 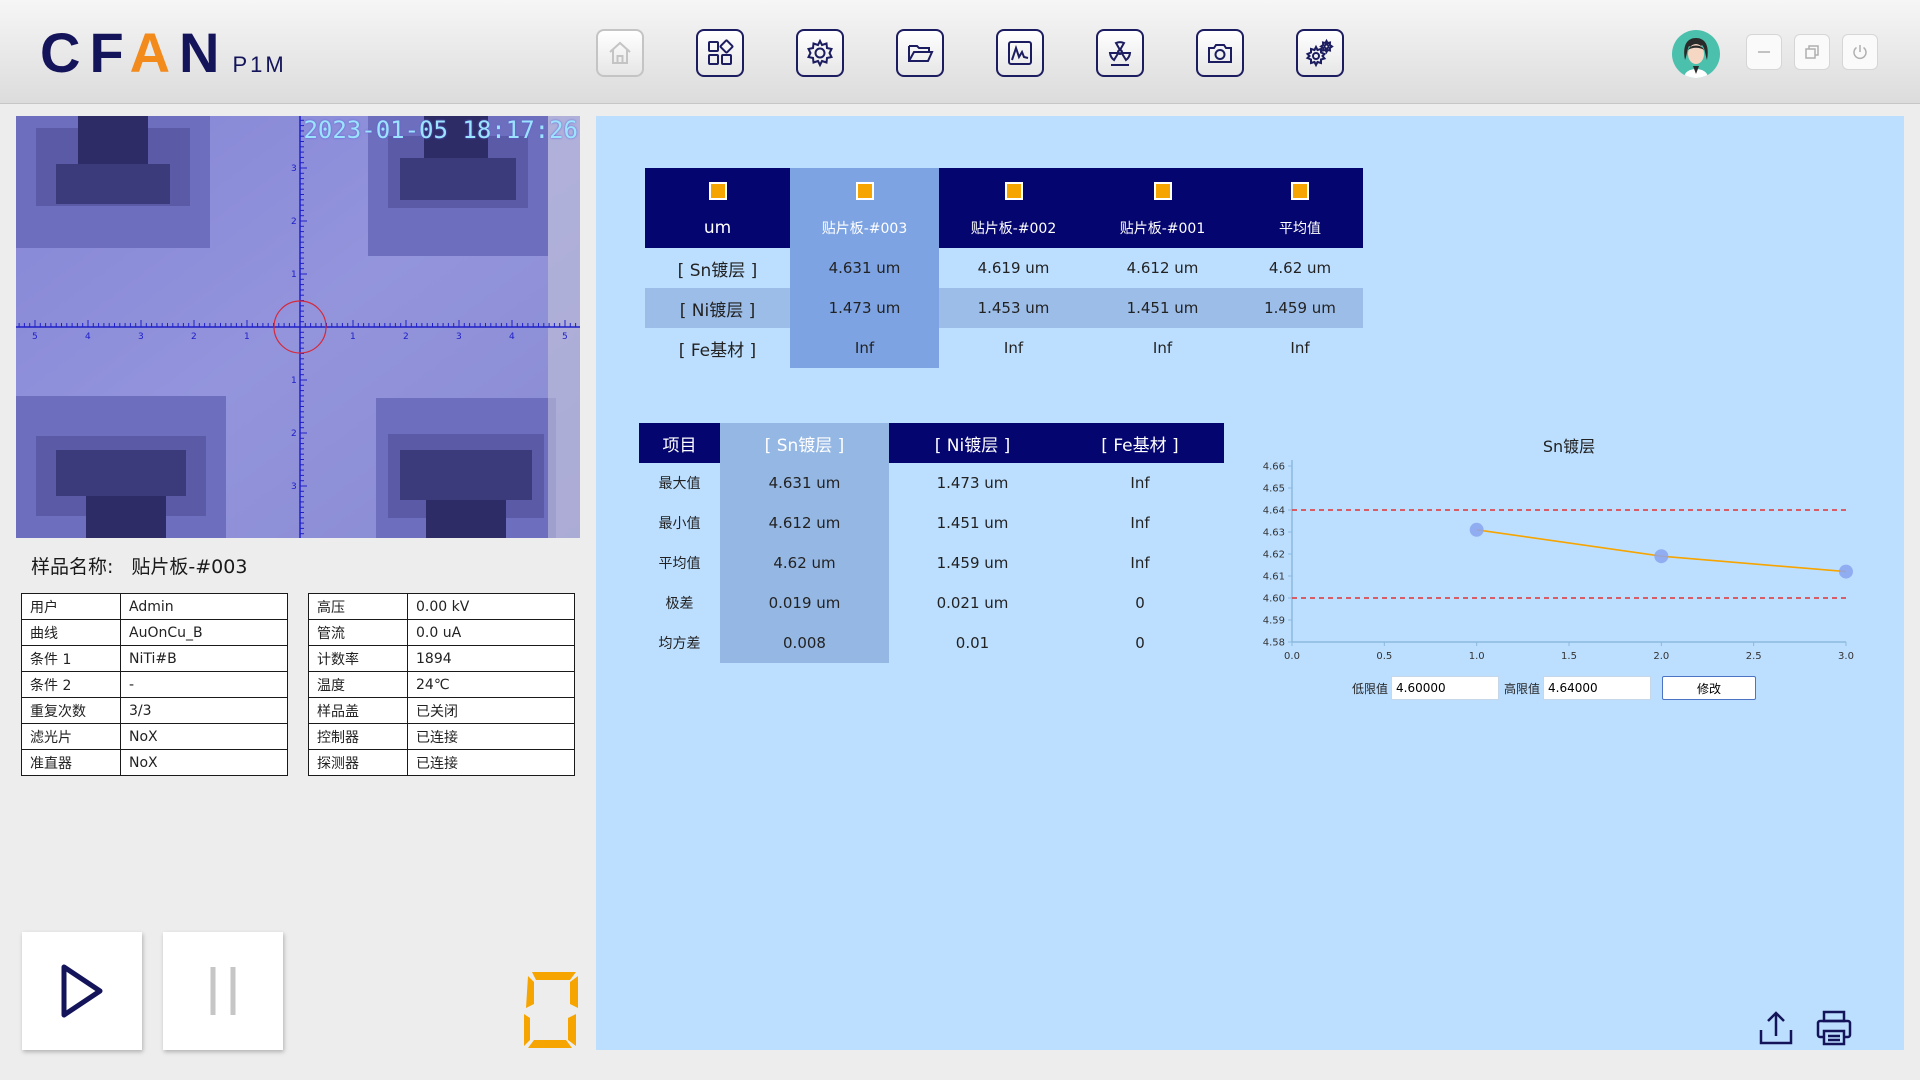 I want to click on info-row: 重复次数 3/3, so click(x=154, y=710).